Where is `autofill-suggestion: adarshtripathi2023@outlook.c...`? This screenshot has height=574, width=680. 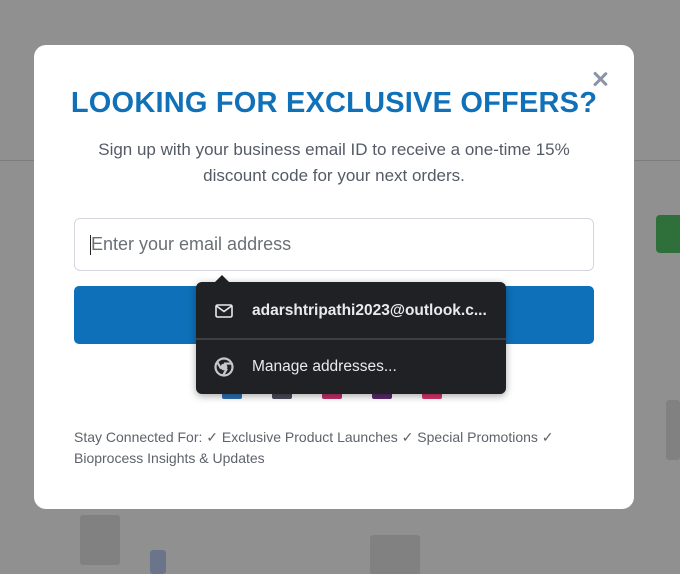 autofill-suggestion: adarshtripathi2023@outlook.c... is located at coordinates (351, 311).